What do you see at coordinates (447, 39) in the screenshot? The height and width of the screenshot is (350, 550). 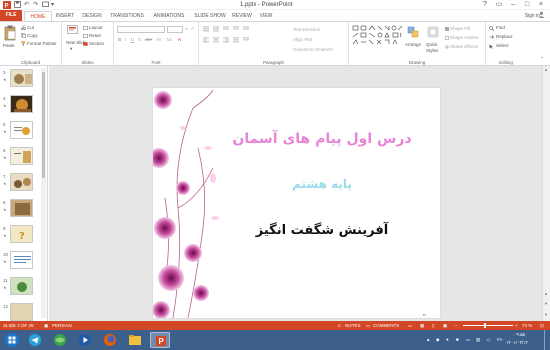 I see `shape-outline-icon` at bounding box center [447, 39].